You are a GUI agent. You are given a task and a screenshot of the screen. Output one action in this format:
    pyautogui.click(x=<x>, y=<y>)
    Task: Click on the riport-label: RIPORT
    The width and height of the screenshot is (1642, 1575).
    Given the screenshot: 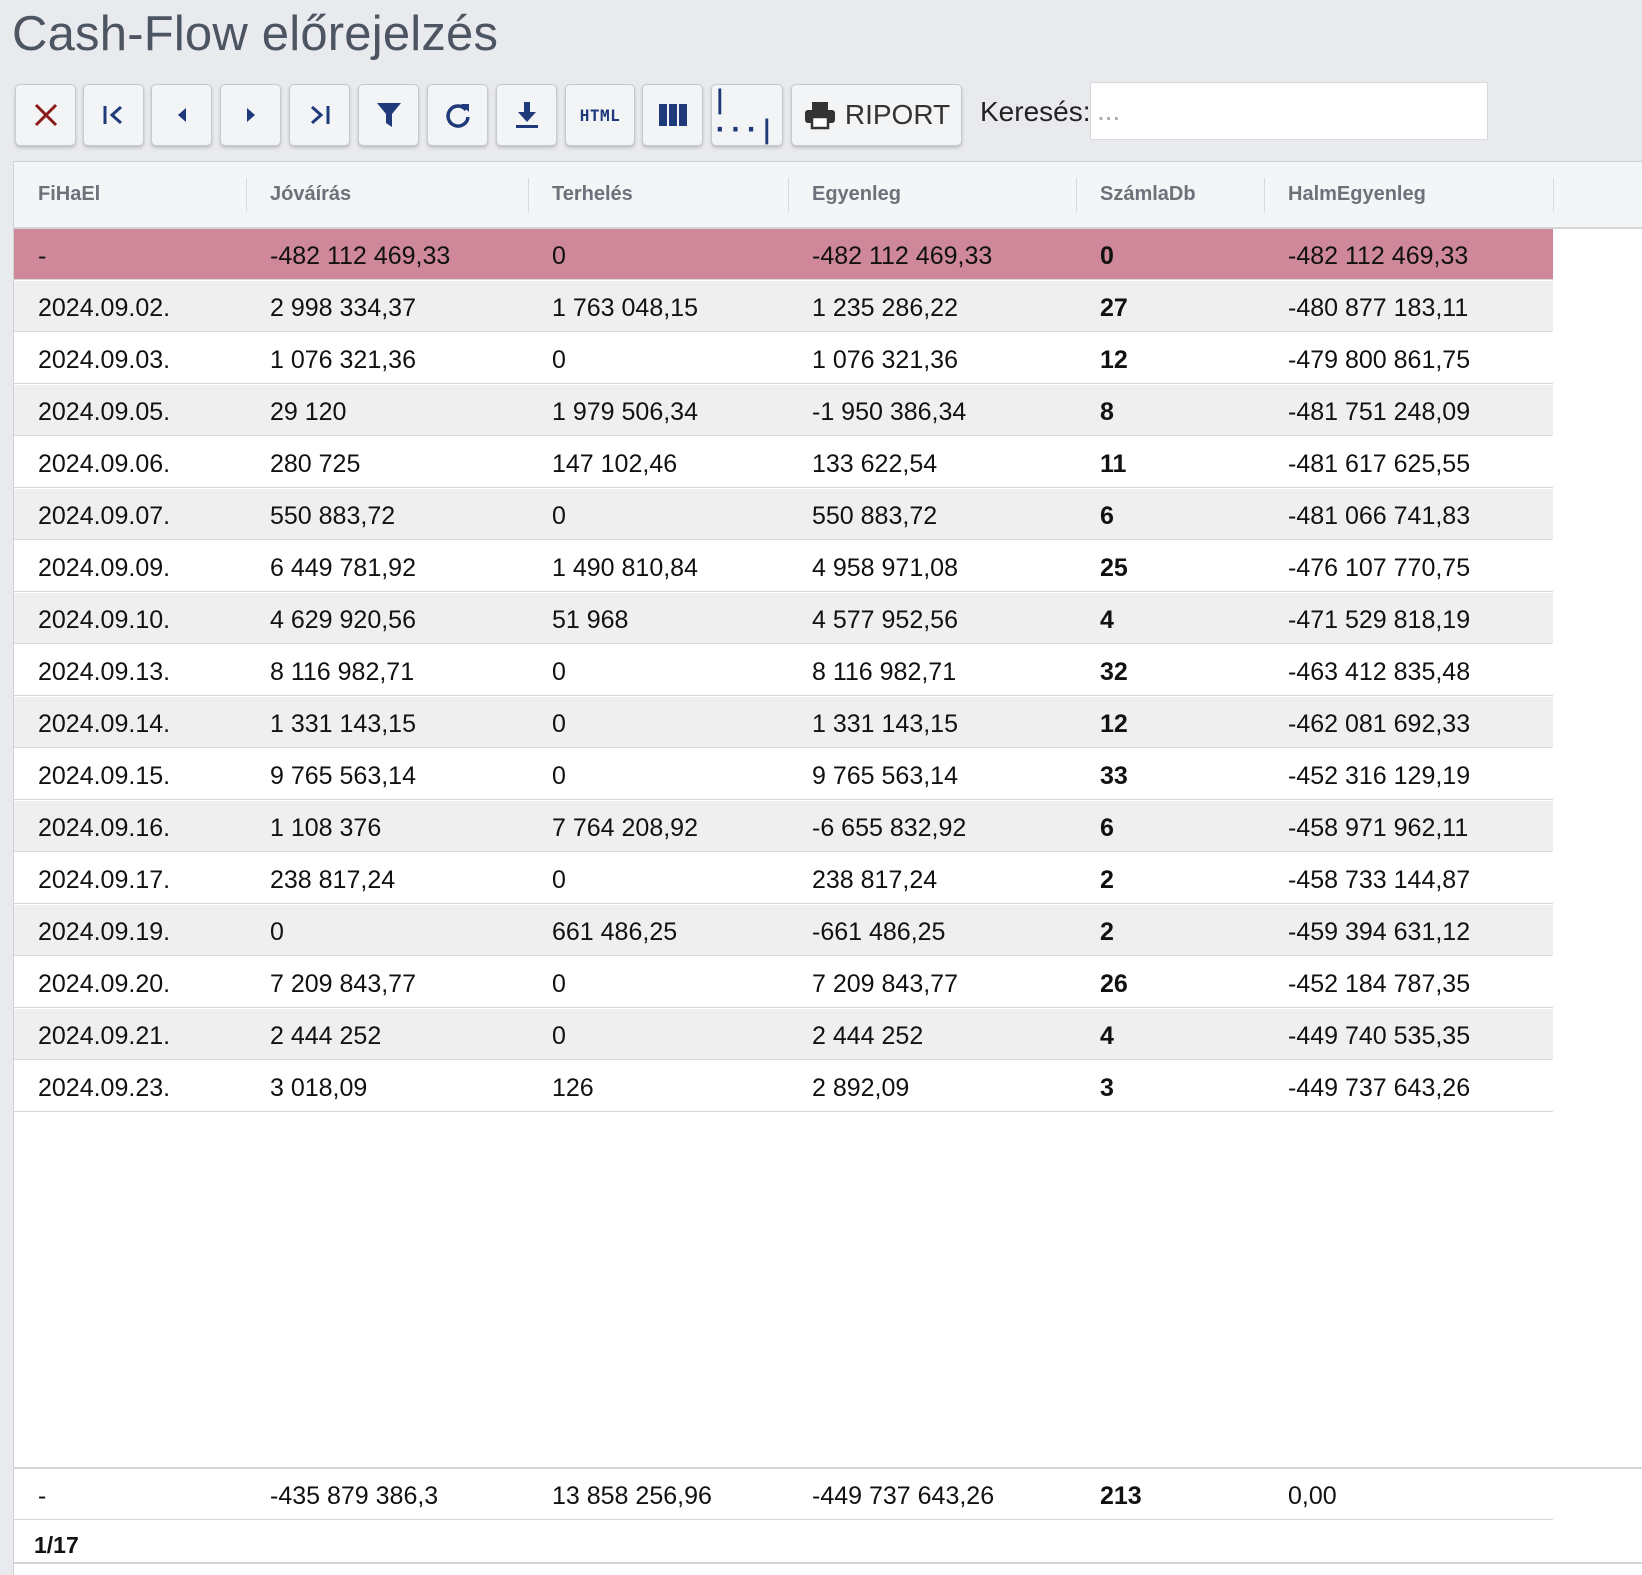 What is the action you would take?
    pyautogui.click(x=897, y=114)
    